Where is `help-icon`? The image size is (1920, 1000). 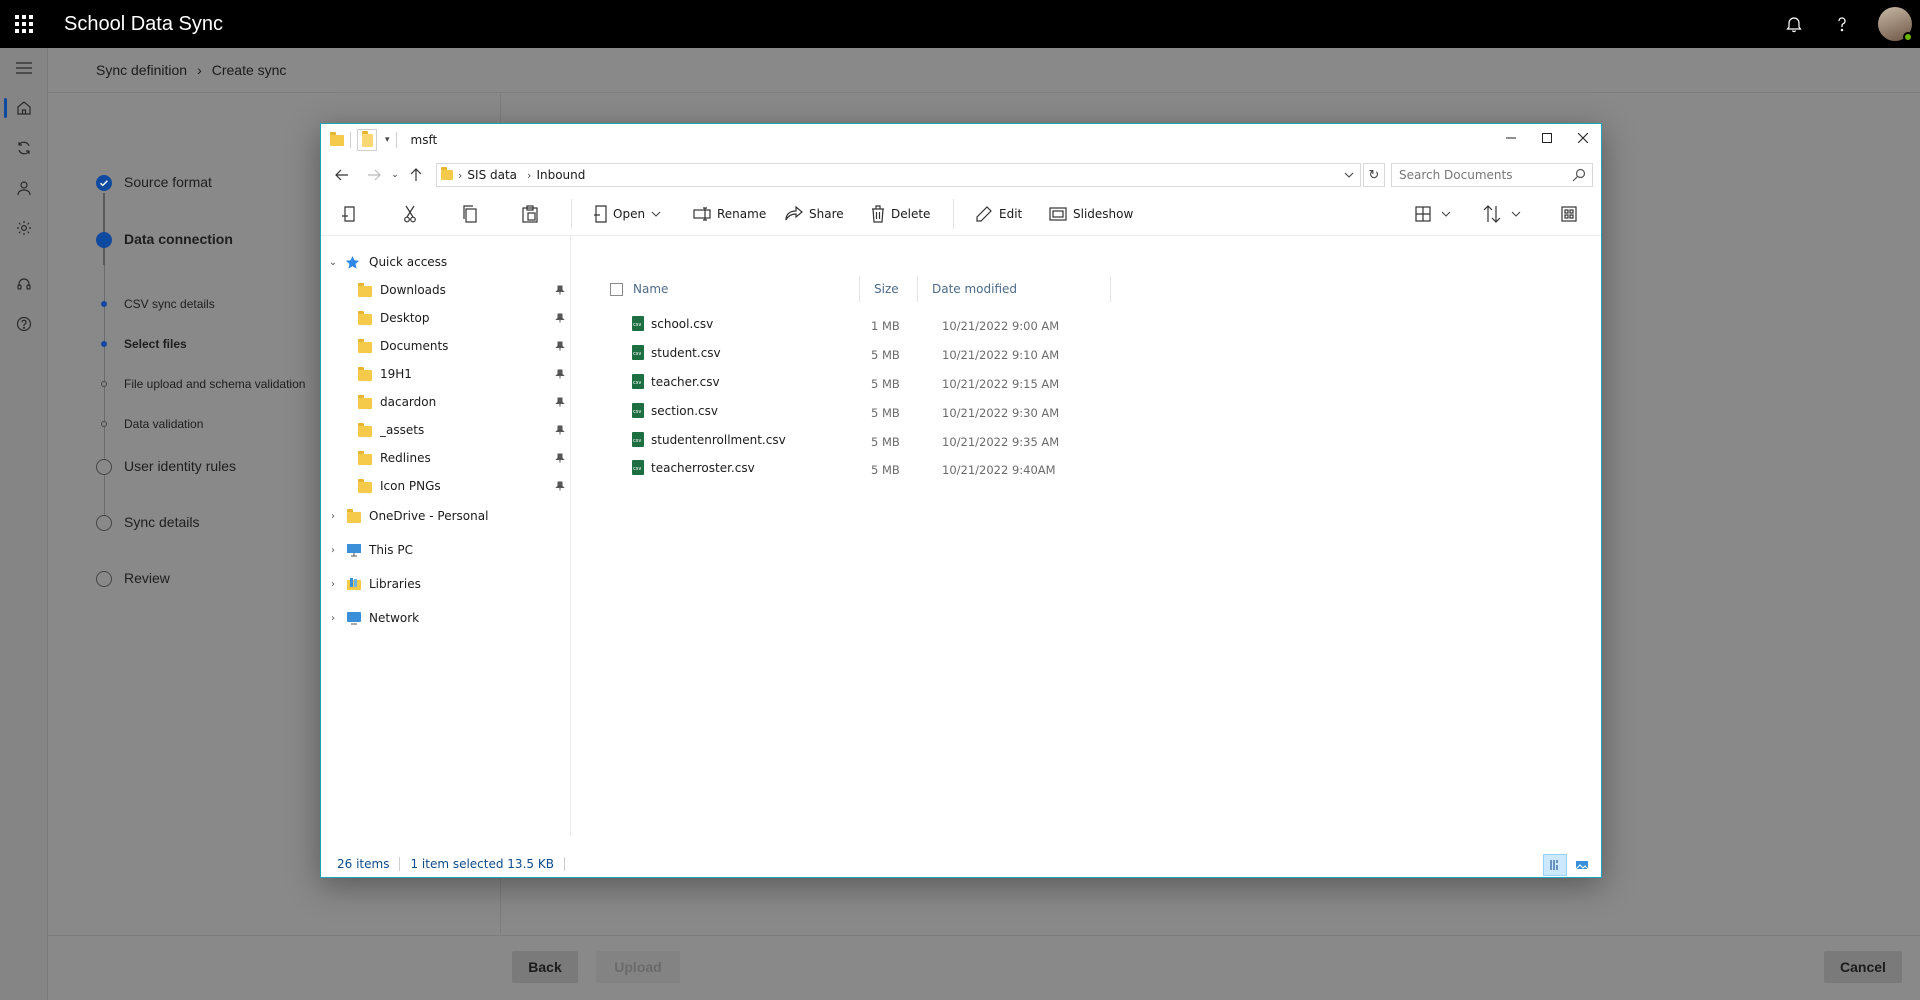 help-icon is located at coordinates (1842, 24).